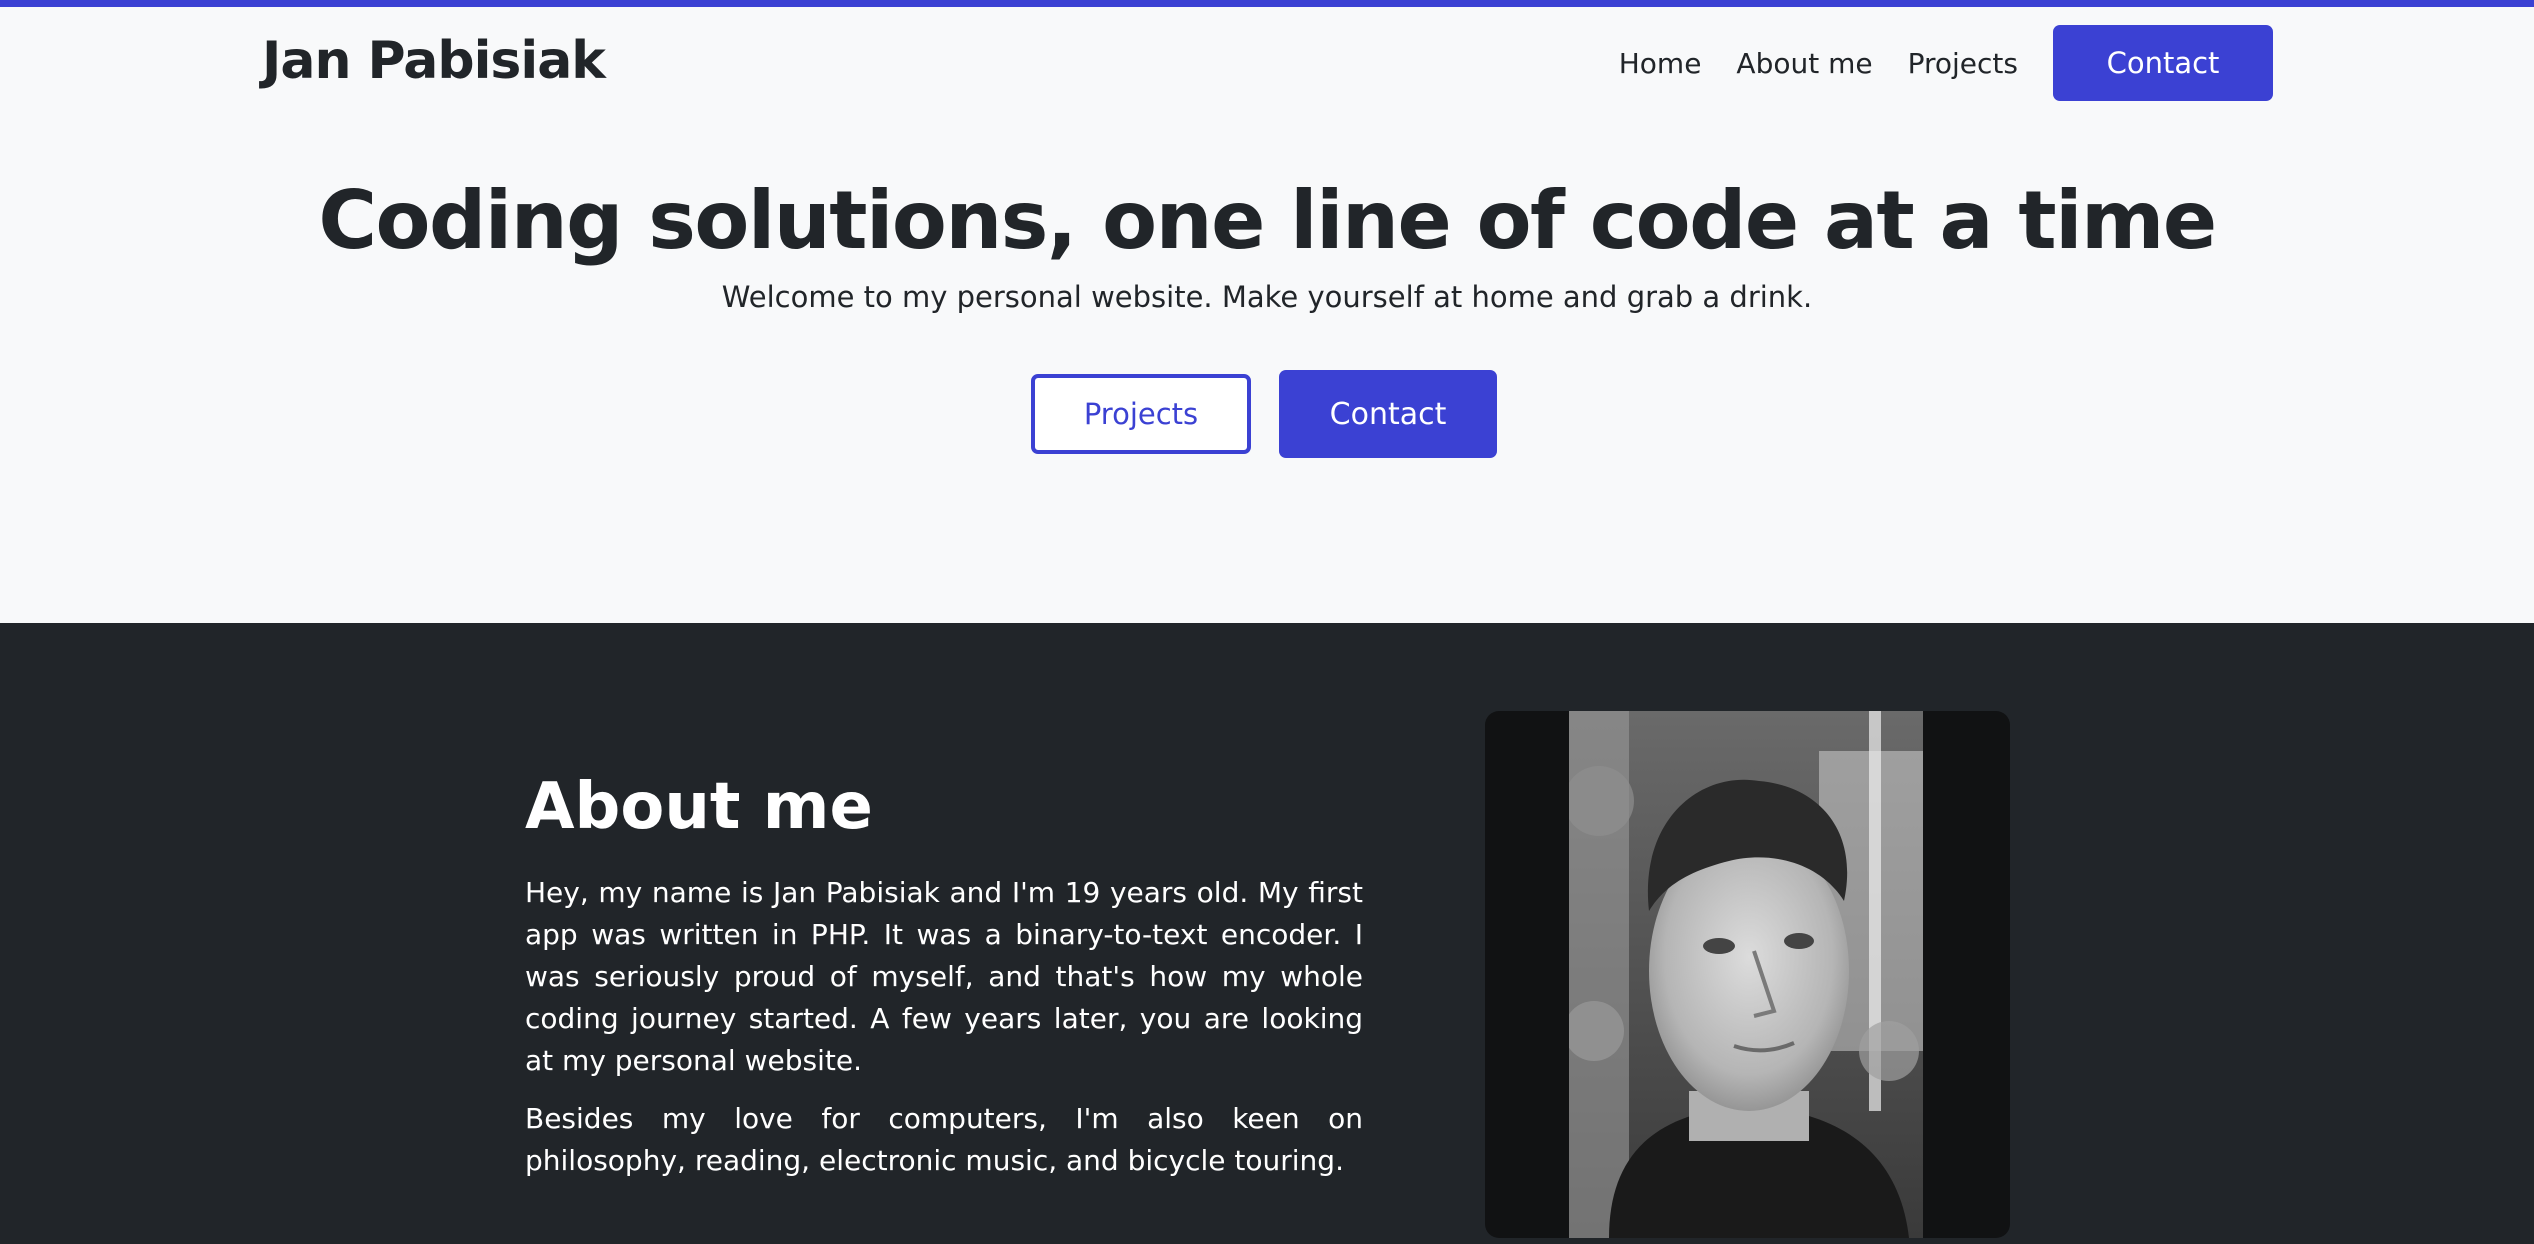 The width and height of the screenshot is (2534, 1244). Describe the element at coordinates (1388, 414) in the screenshot. I see `contact-button: Contact` at that location.